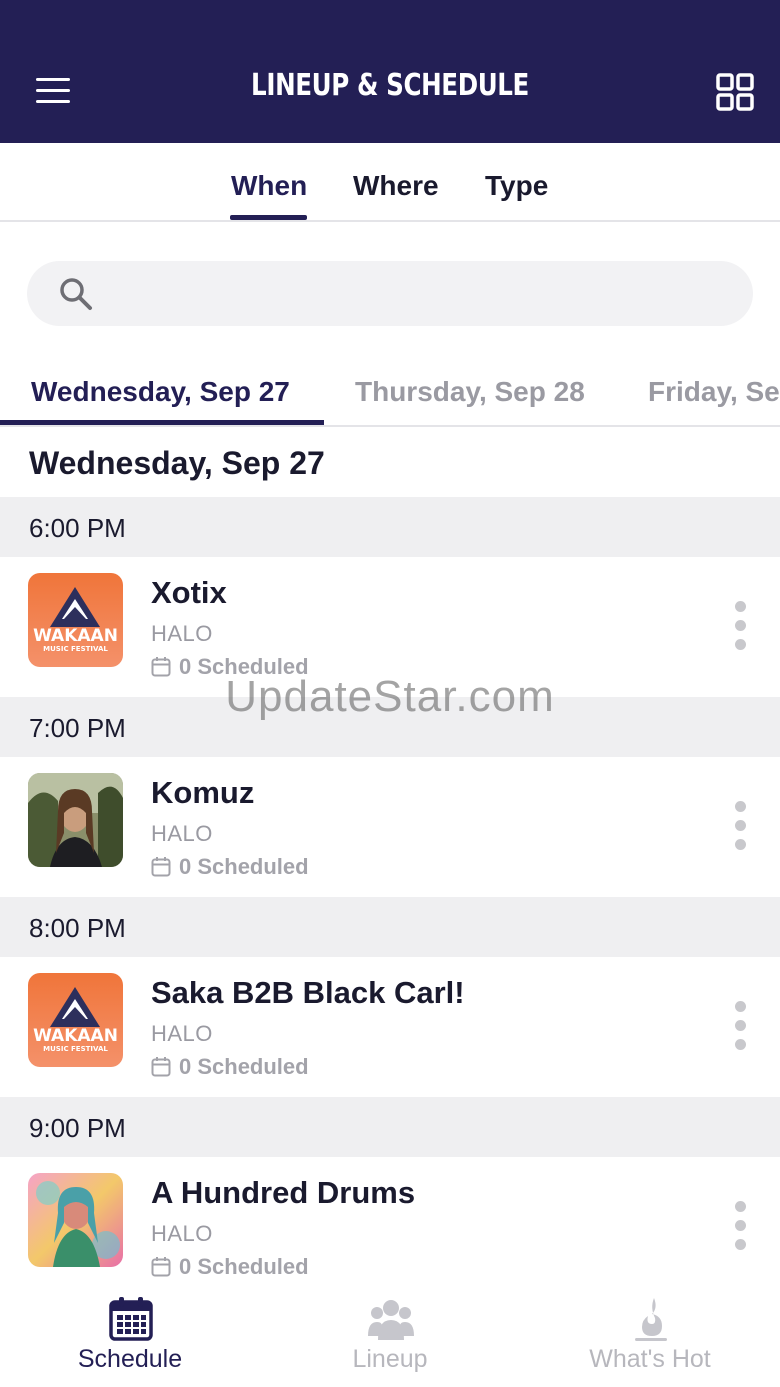  Describe the element at coordinates (396, 186) in the screenshot. I see `tab-where: Where` at that location.